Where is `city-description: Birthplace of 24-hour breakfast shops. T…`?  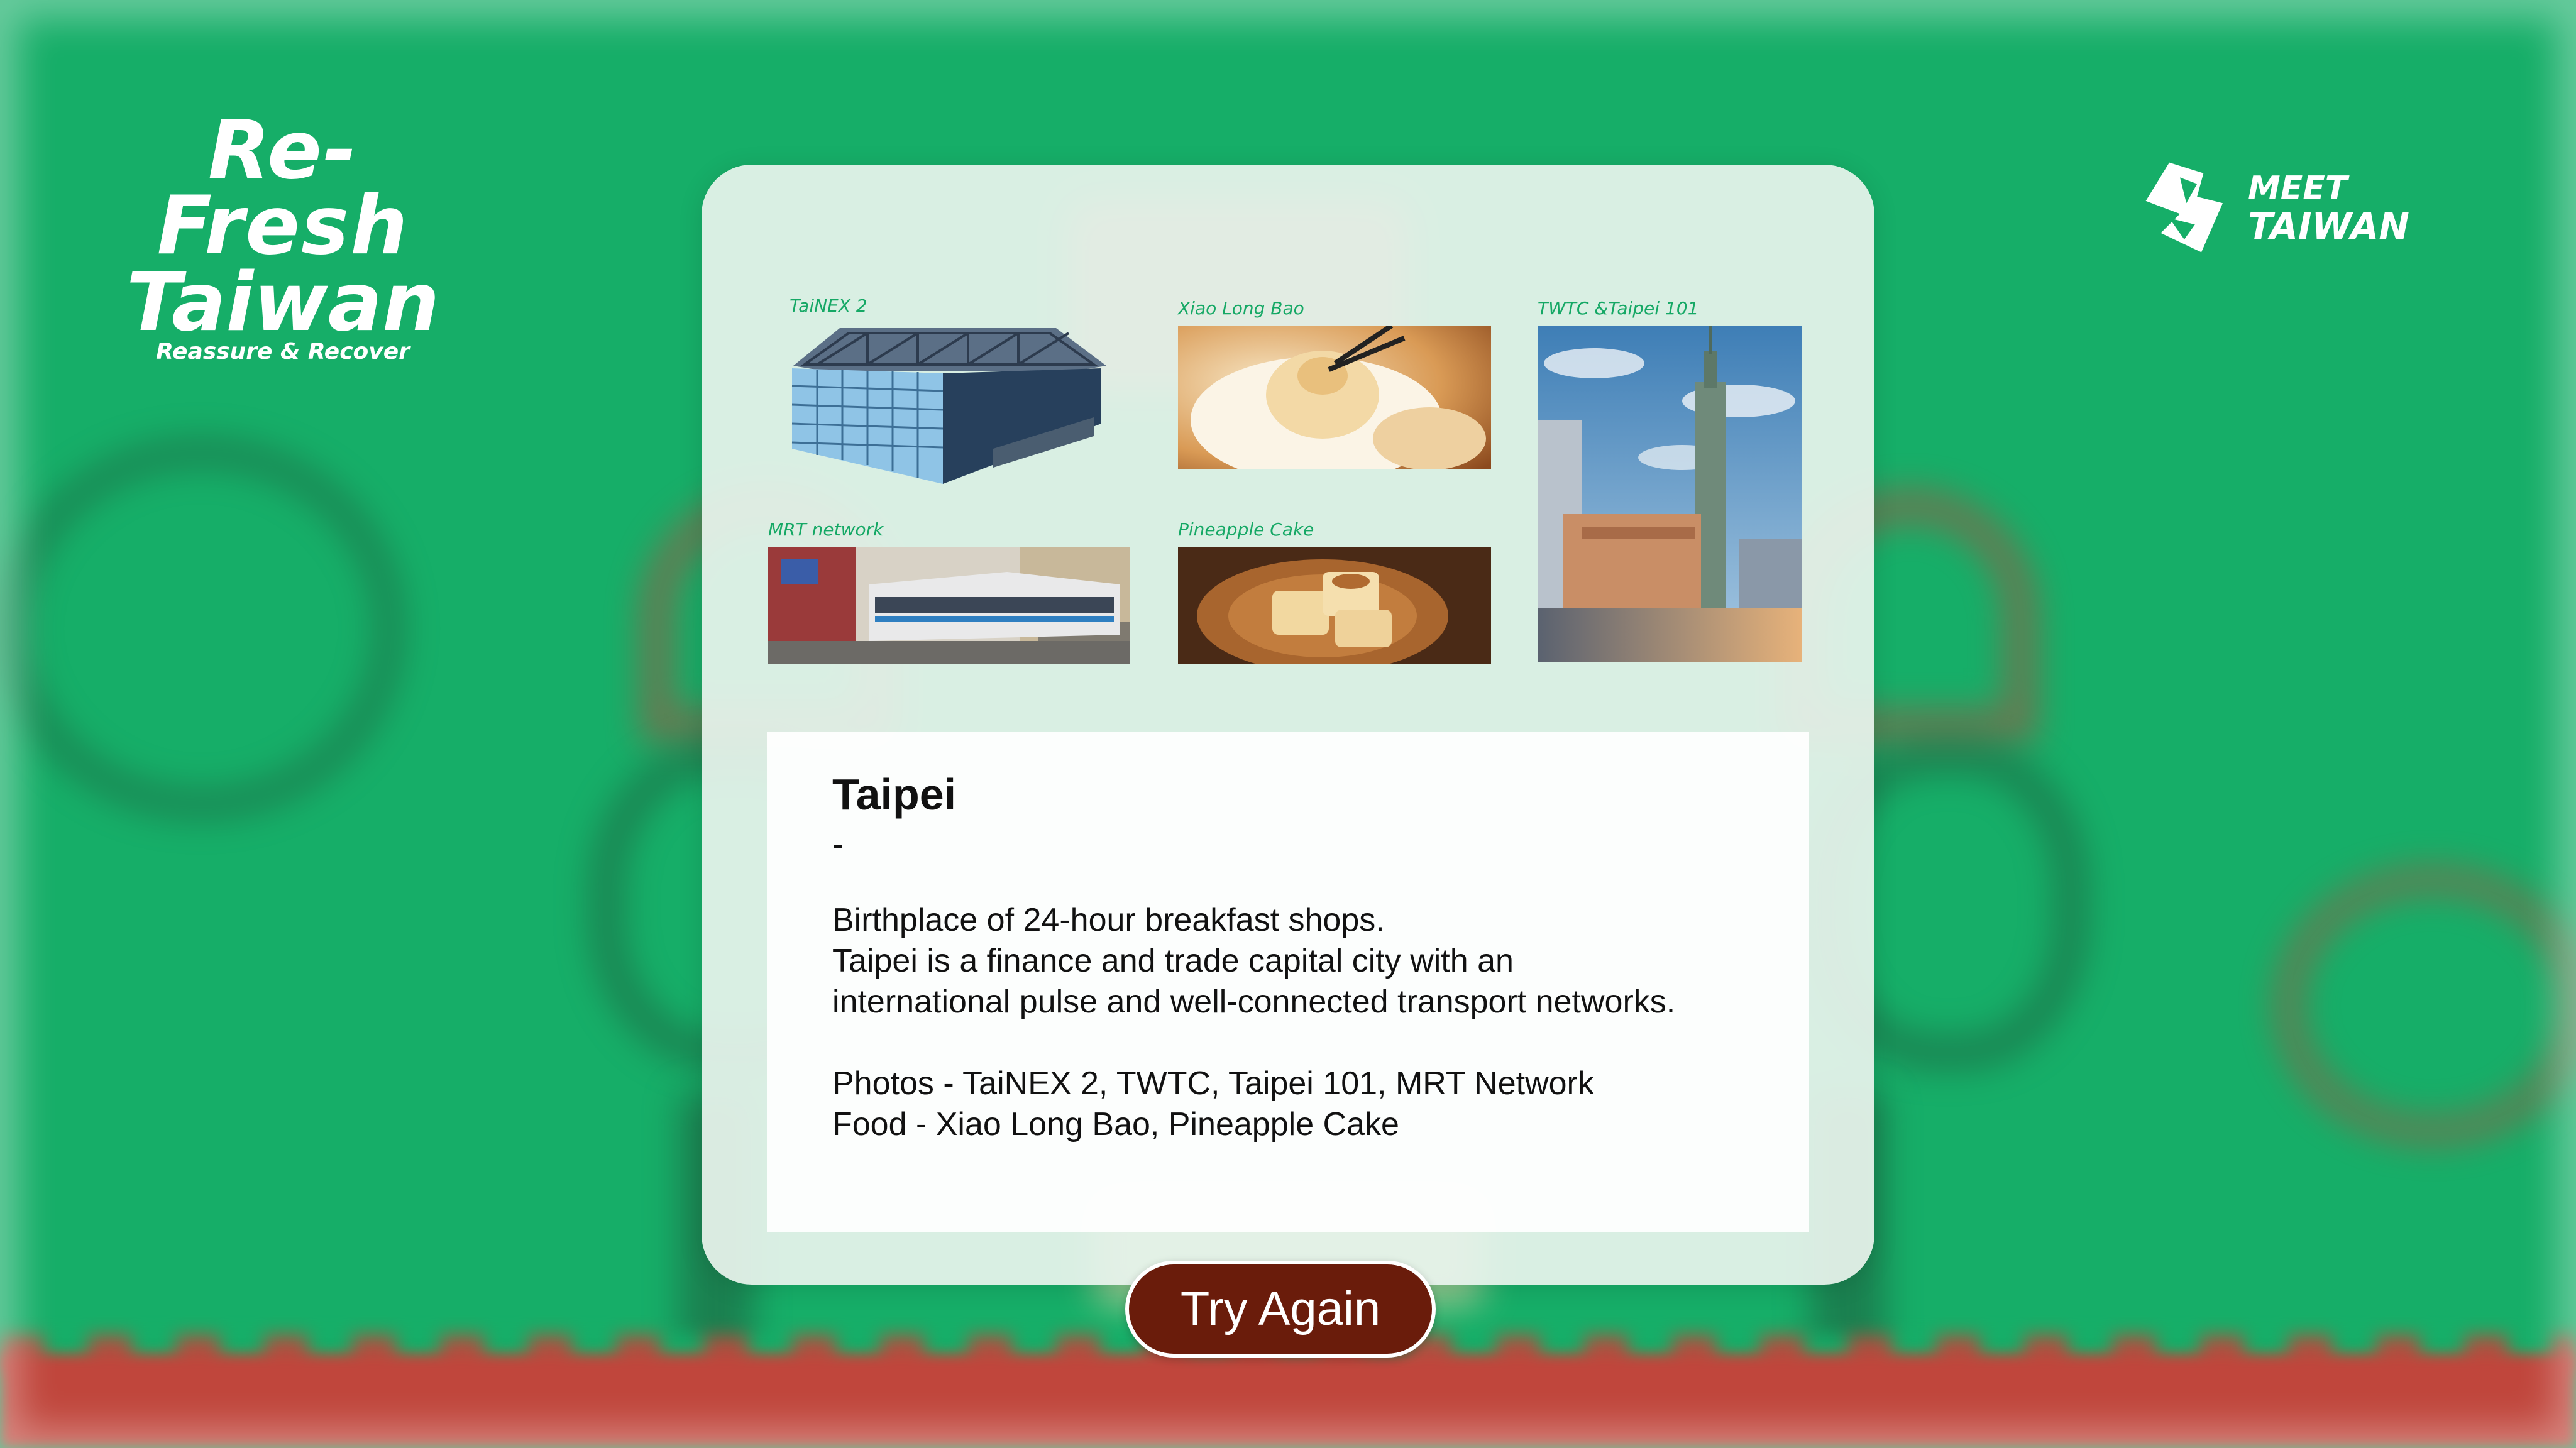
city-description: Birthplace of 24-hour breakfast shops. T… is located at coordinates (1254, 961).